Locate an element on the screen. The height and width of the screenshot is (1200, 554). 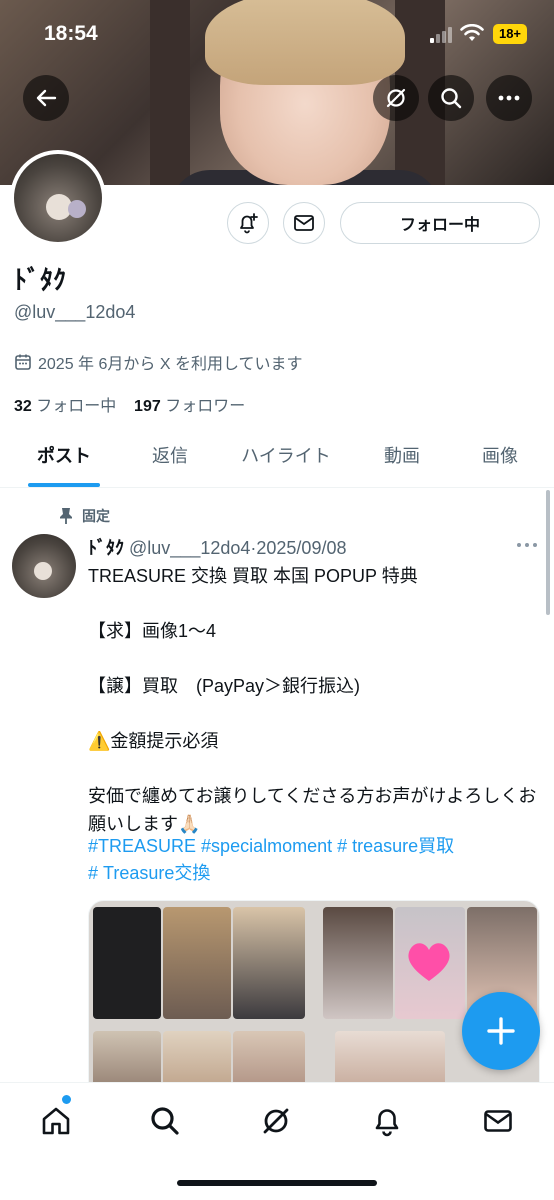
profile-name: ﾄﾞﾀｸ is located at coordinates (40, 280).